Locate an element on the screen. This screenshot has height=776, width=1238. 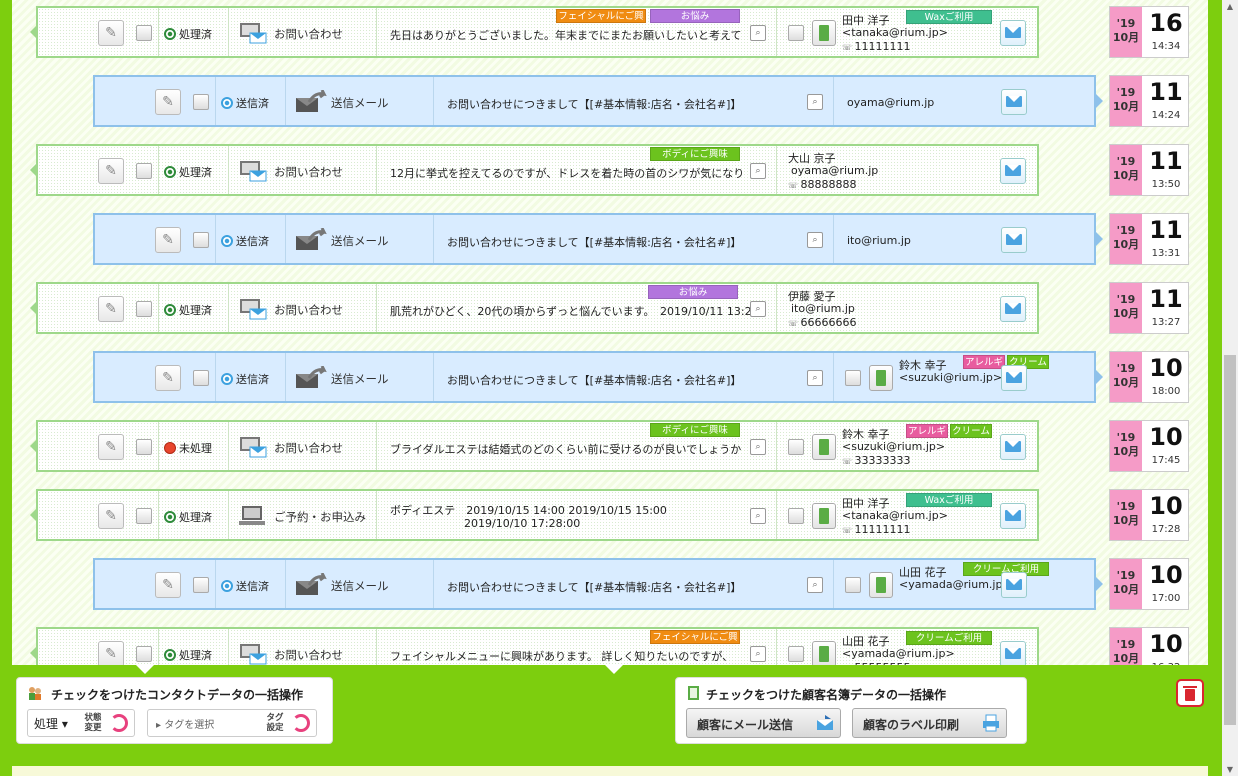
vertical-scrollbar: ▲ ▼ is located at coordinates (1230, 388).